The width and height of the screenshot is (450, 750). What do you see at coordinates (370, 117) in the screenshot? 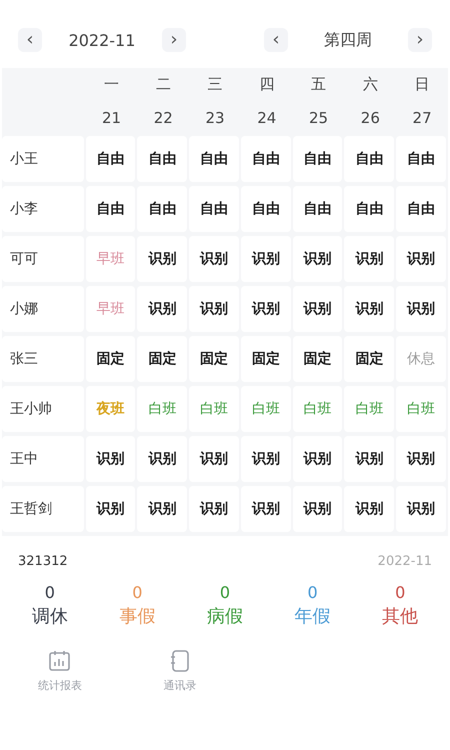
I see `date-label: 26` at bounding box center [370, 117].